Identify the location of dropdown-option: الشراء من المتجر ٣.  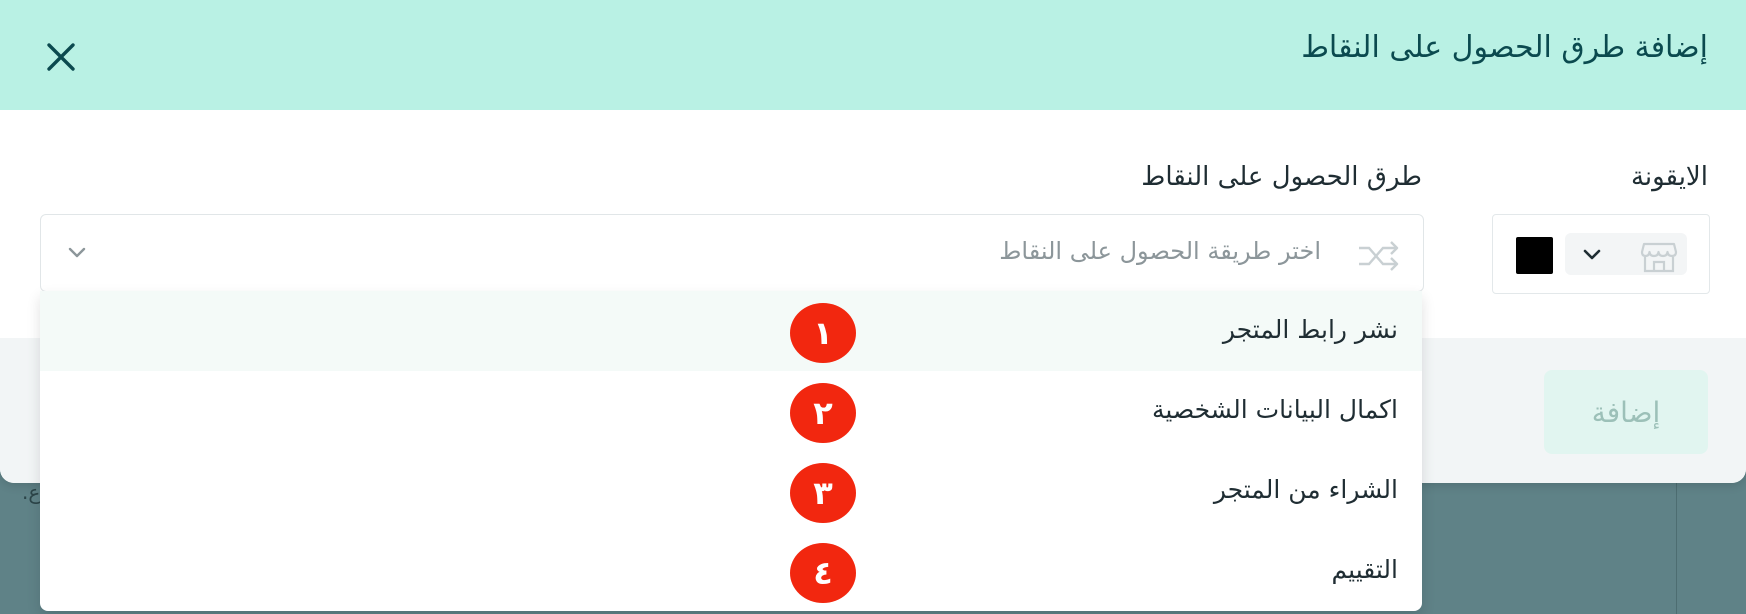
(731, 491).